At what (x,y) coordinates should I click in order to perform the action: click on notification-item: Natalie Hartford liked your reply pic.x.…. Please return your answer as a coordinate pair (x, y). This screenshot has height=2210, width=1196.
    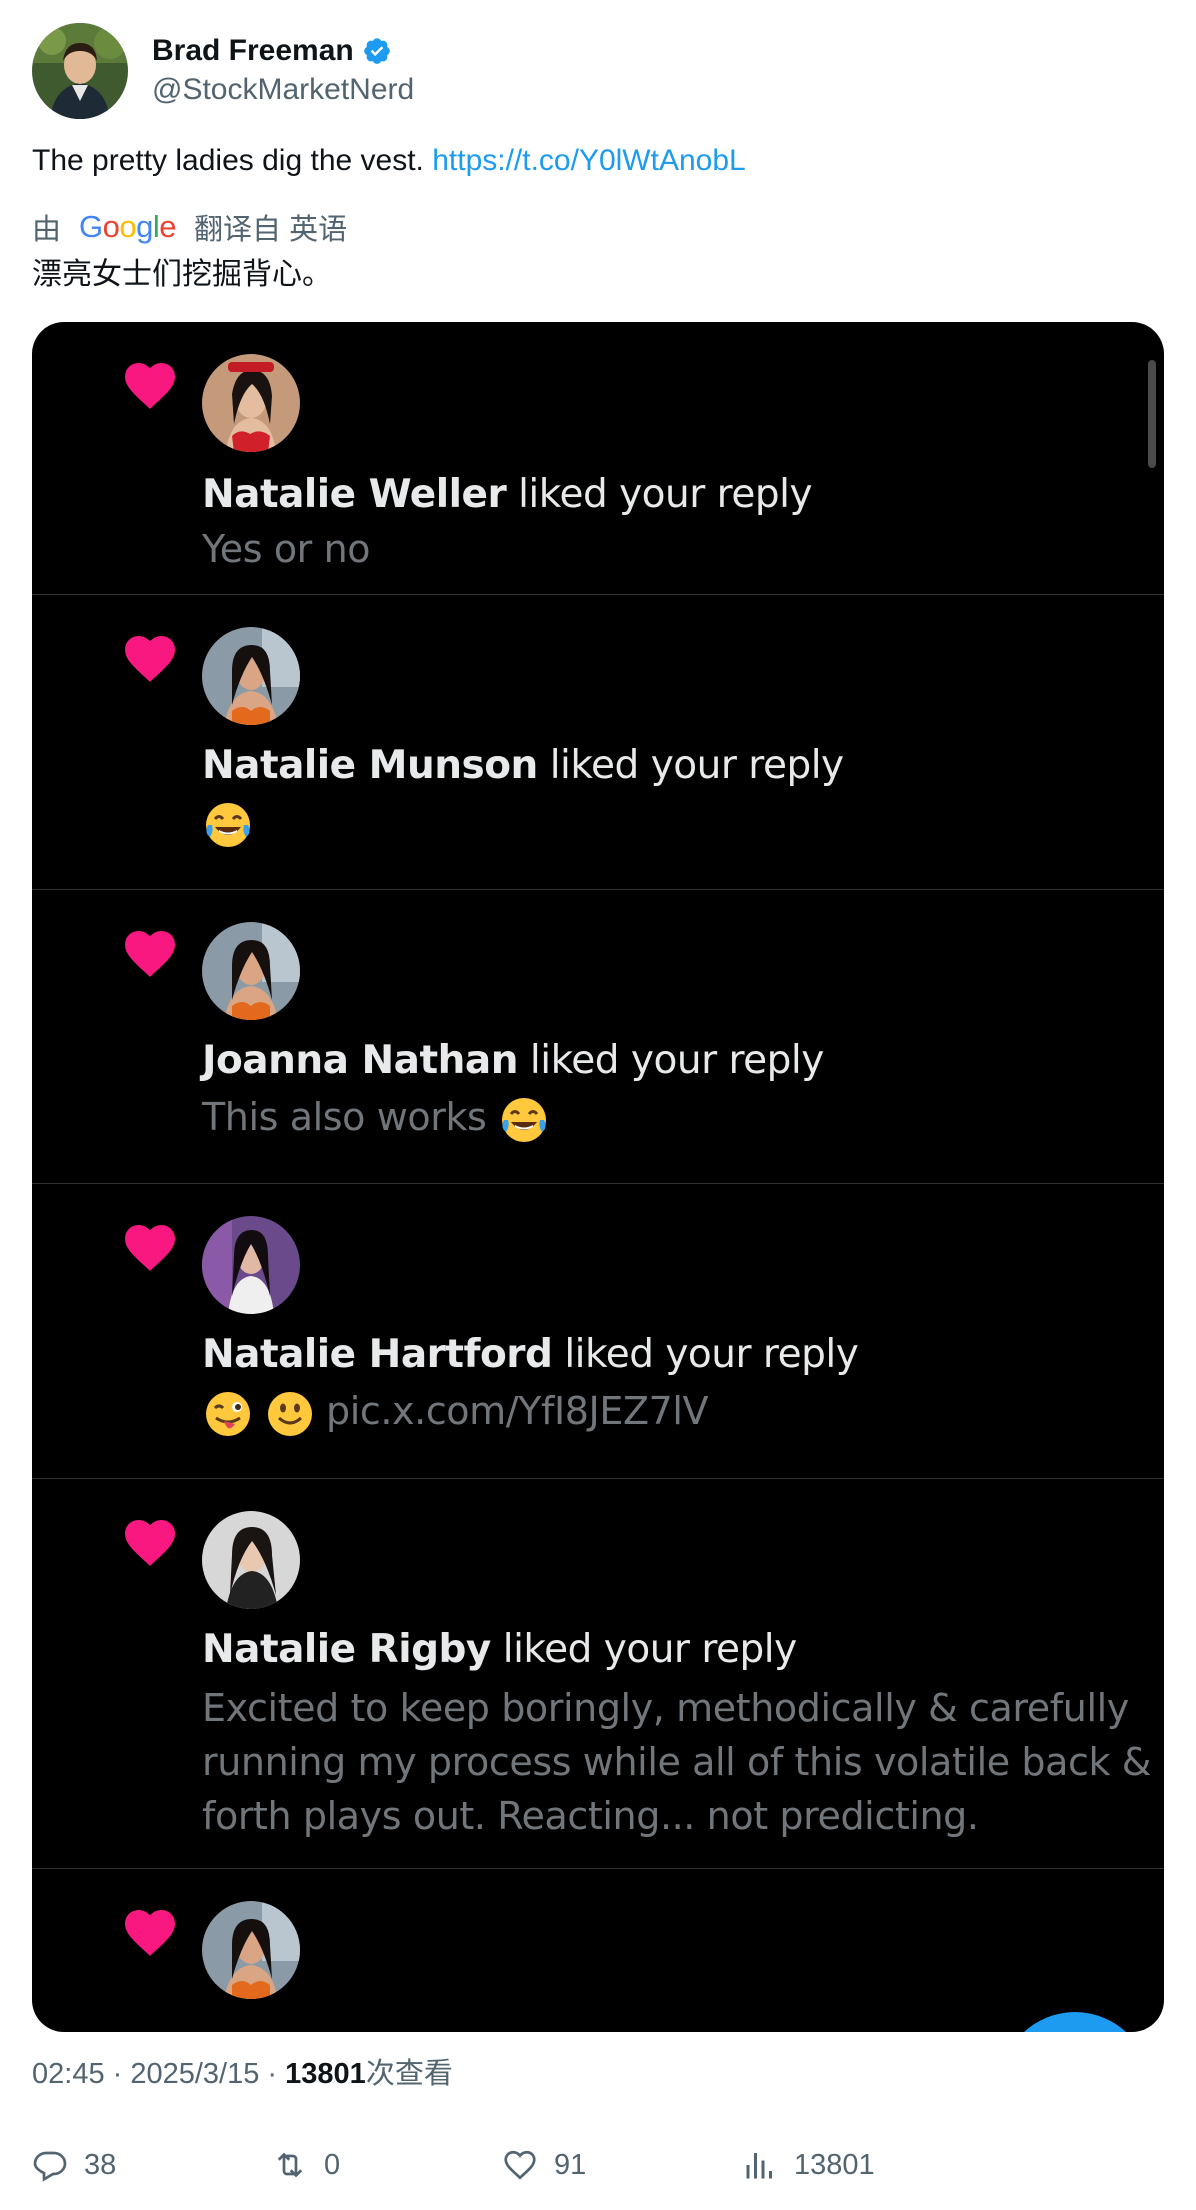
    Looking at the image, I should click on (598, 1331).